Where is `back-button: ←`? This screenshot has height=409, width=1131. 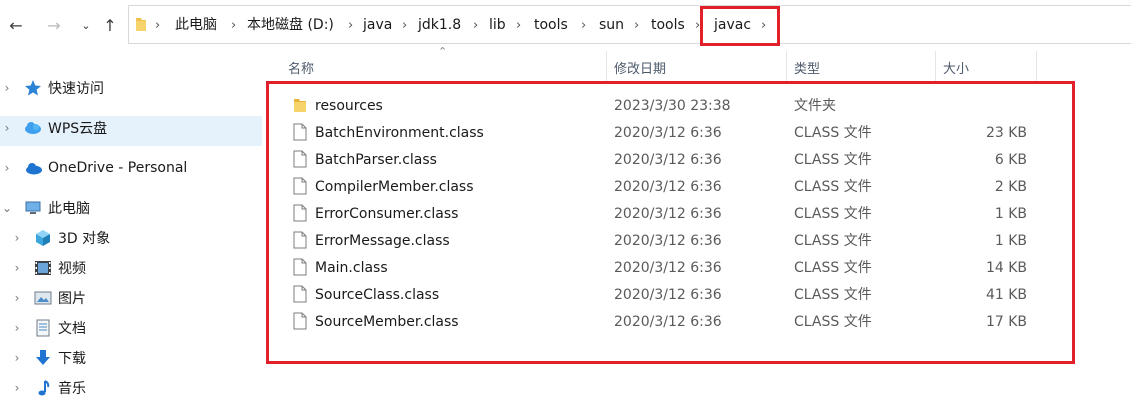 back-button: ← is located at coordinates (16, 25).